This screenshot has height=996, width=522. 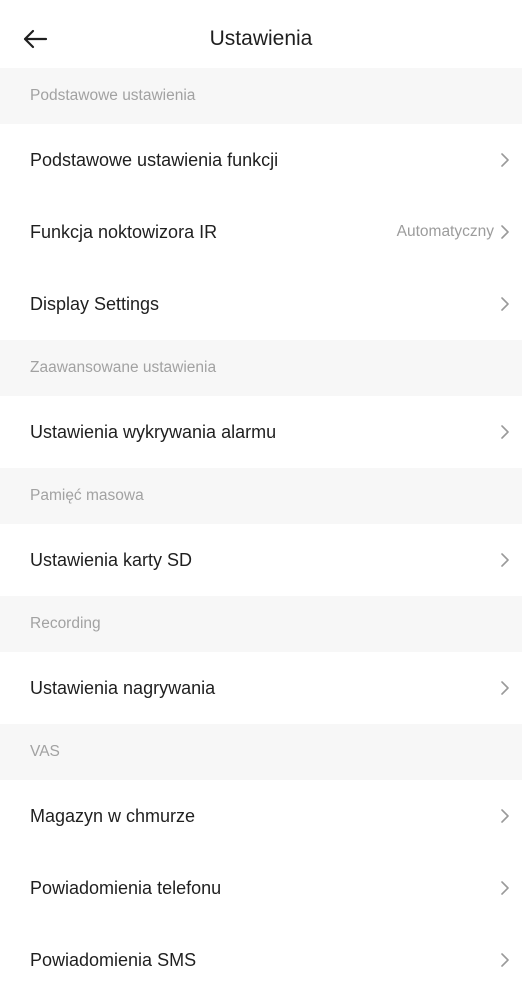 What do you see at coordinates (445, 231) in the screenshot?
I see `row-value: Automatyczny` at bounding box center [445, 231].